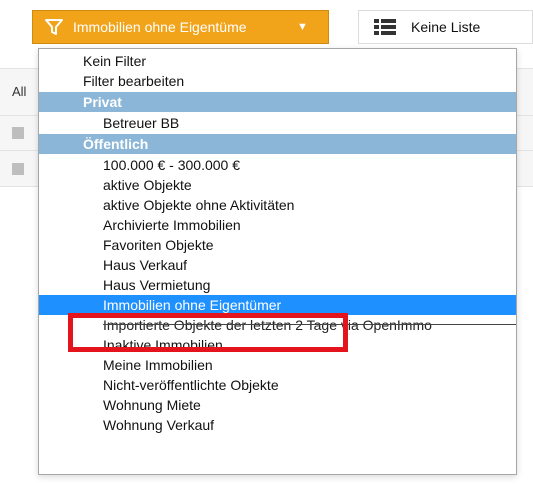 This screenshot has height=486, width=533. I want to click on filter-button-label: Immobilien ohne Eigentüme, so click(160, 27).